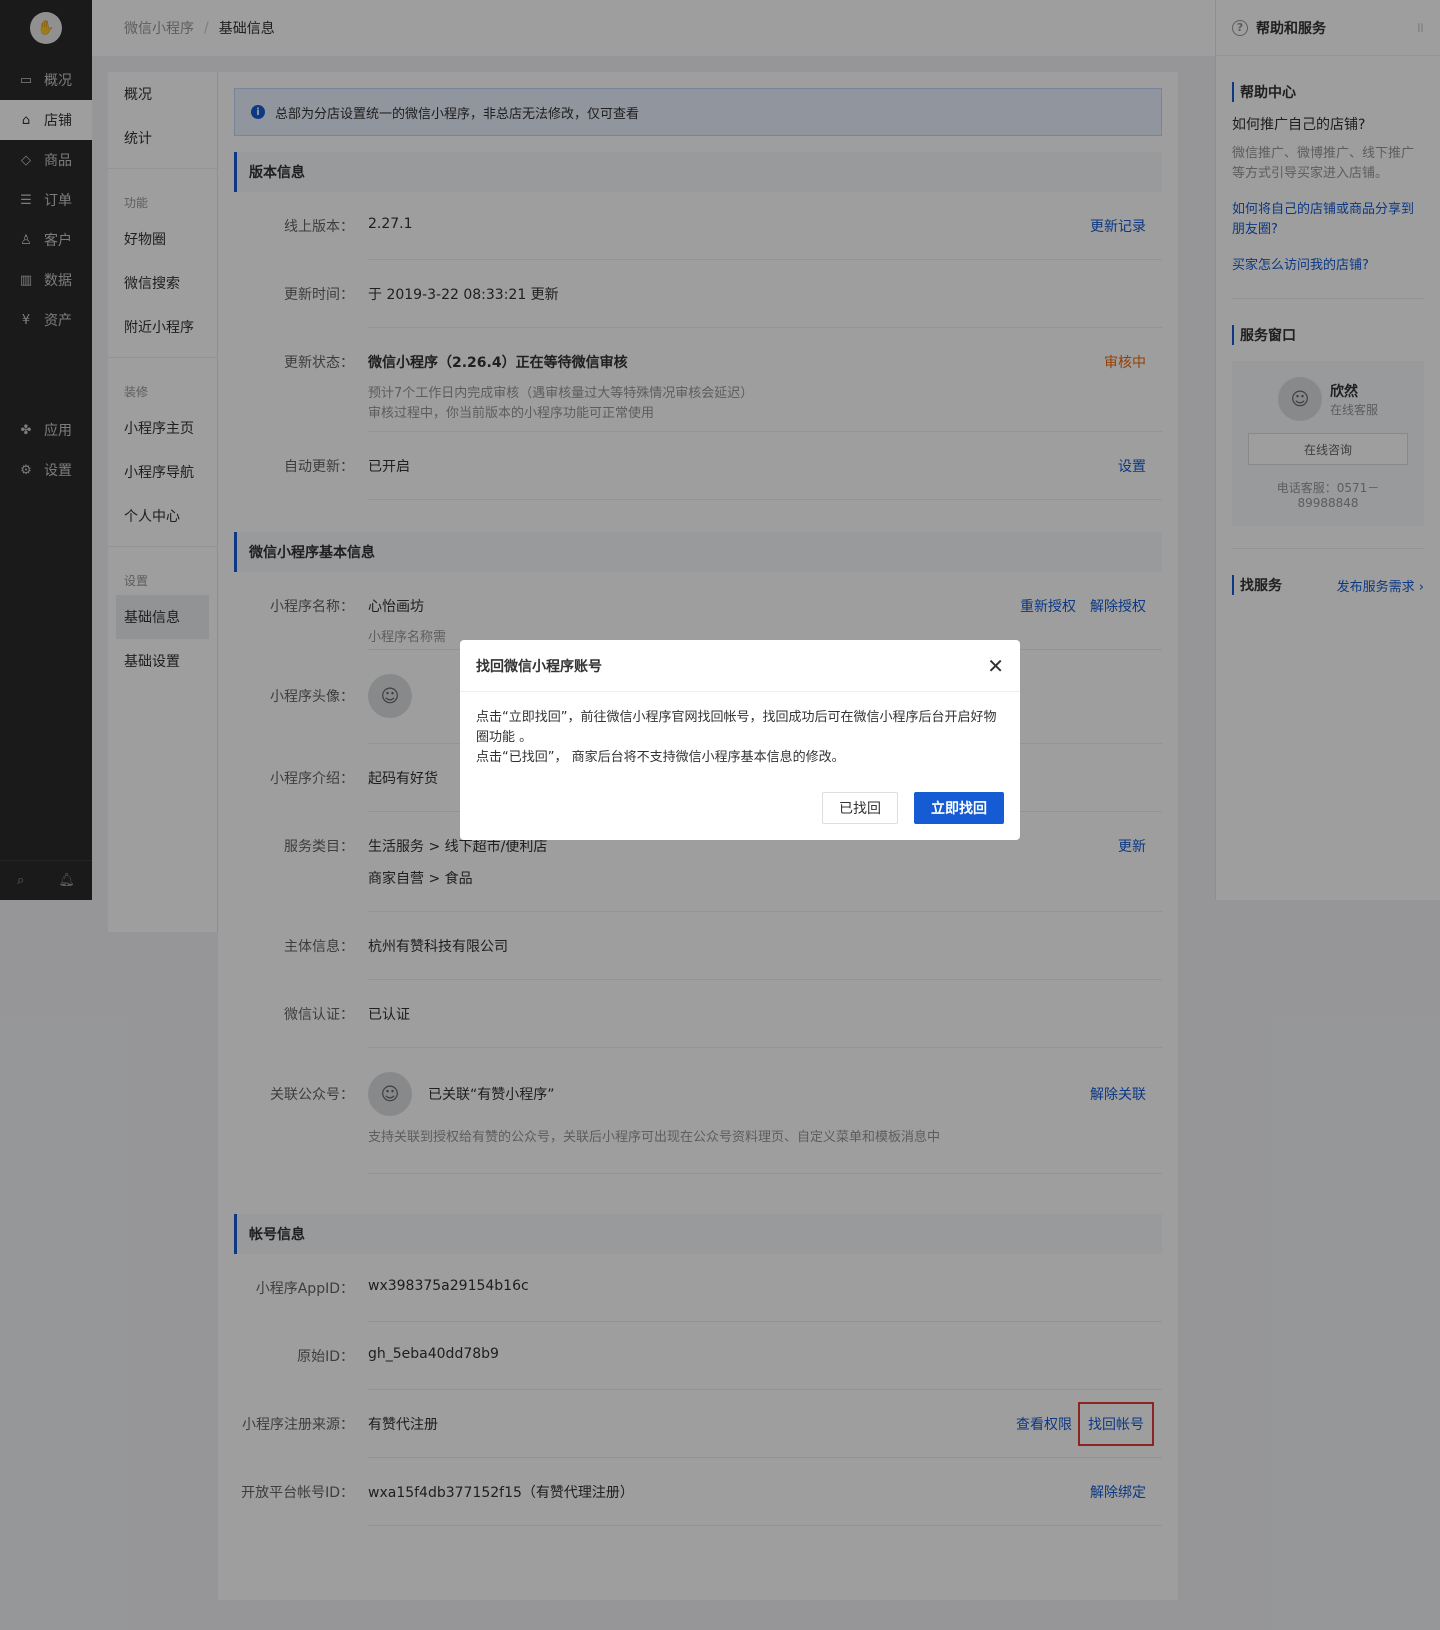 The width and height of the screenshot is (1440, 1630). What do you see at coordinates (660, 757) in the screenshot?
I see `dialog-line-2: 点击“已找回”， 商家后台将不支持微信小程序基本信息的修改。` at bounding box center [660, 757].